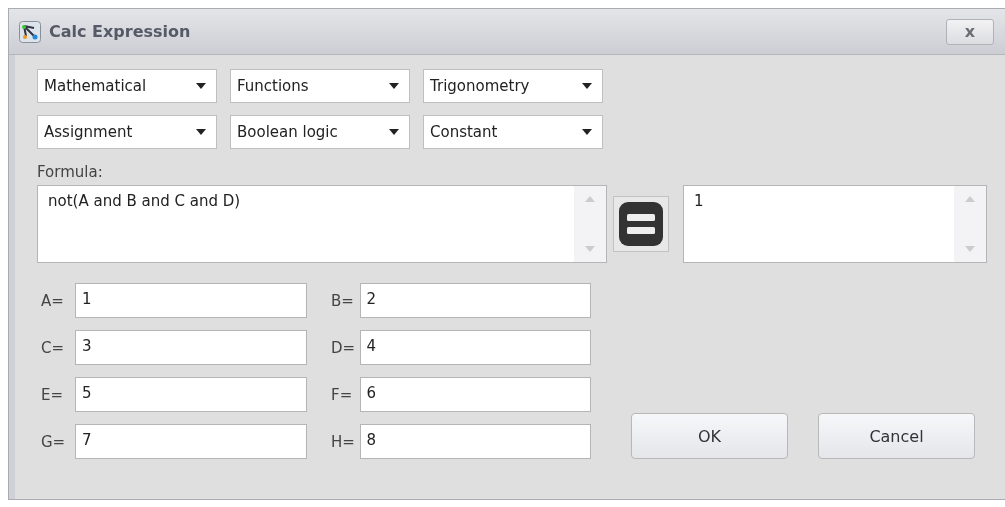 The height and width of the screenshot is (507, 1005). I want to click on variable-label: H=, so click(343, 441).